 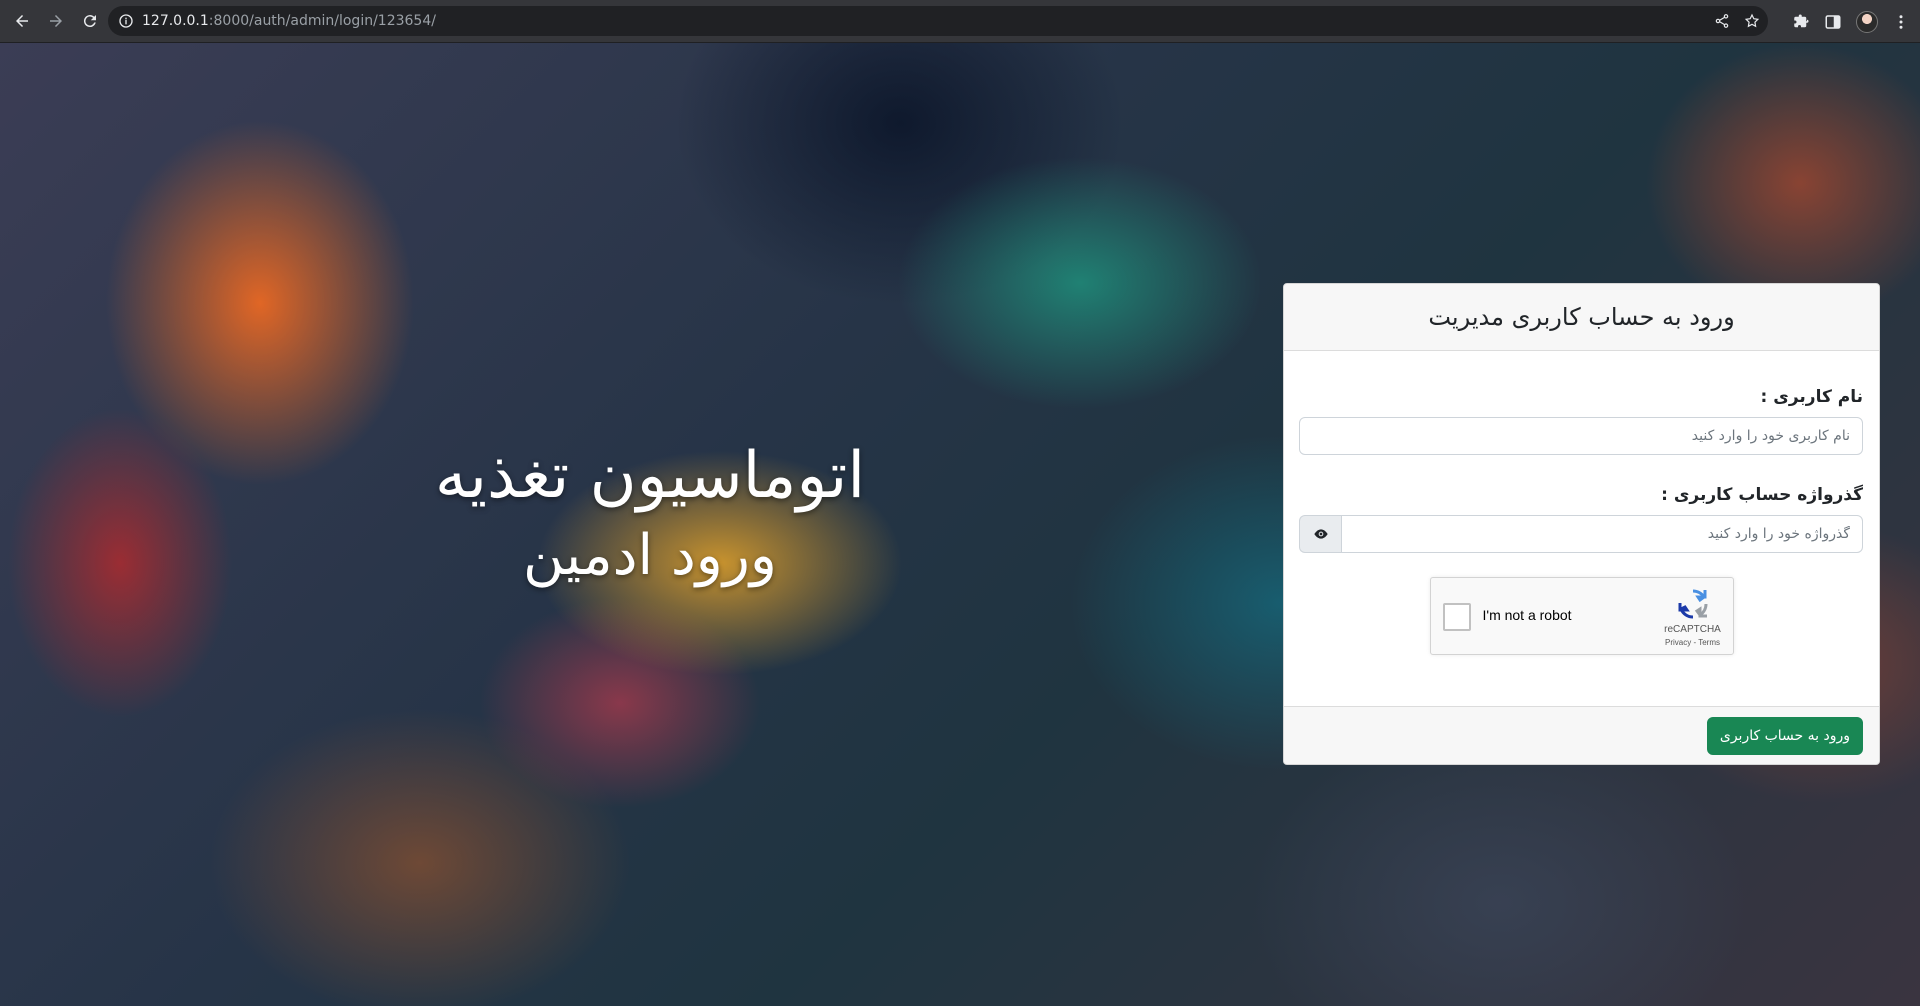 I want to click on forward-button, so click(x=56, y=21).